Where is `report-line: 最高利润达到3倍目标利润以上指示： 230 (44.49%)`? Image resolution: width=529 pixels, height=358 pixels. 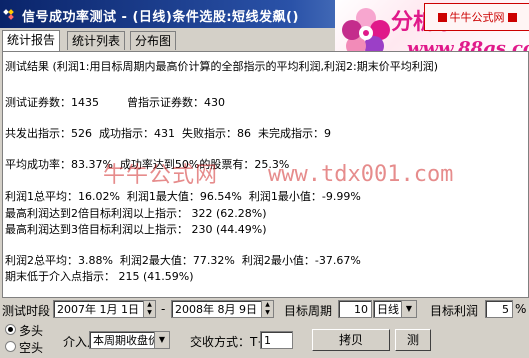 report-line: 最高利润达到3倍目标利润以上指示： 230 (44.49%) is located at coordinates (136, 229).